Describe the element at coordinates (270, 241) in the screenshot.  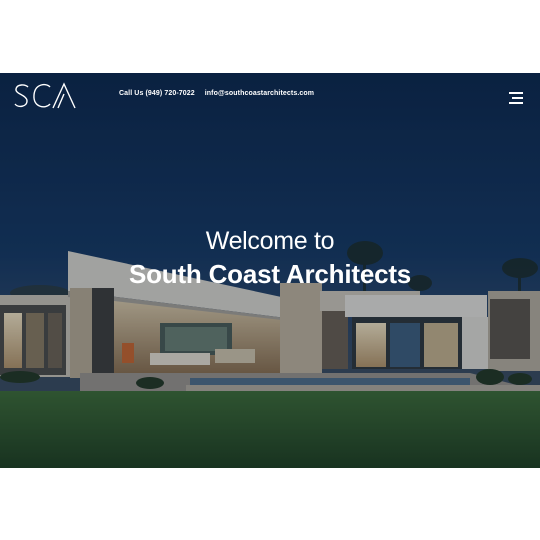
I see `hero-welcome-text: Welcome to` at that location.